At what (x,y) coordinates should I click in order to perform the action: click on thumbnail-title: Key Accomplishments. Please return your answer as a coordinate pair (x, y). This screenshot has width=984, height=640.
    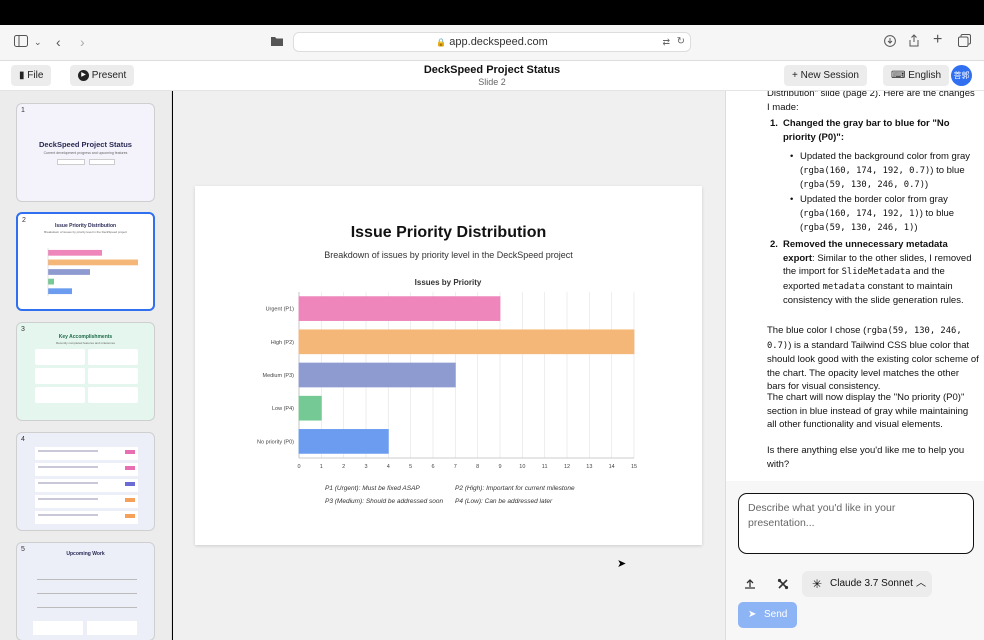
    Looking at the image, I should click on (85, 337).